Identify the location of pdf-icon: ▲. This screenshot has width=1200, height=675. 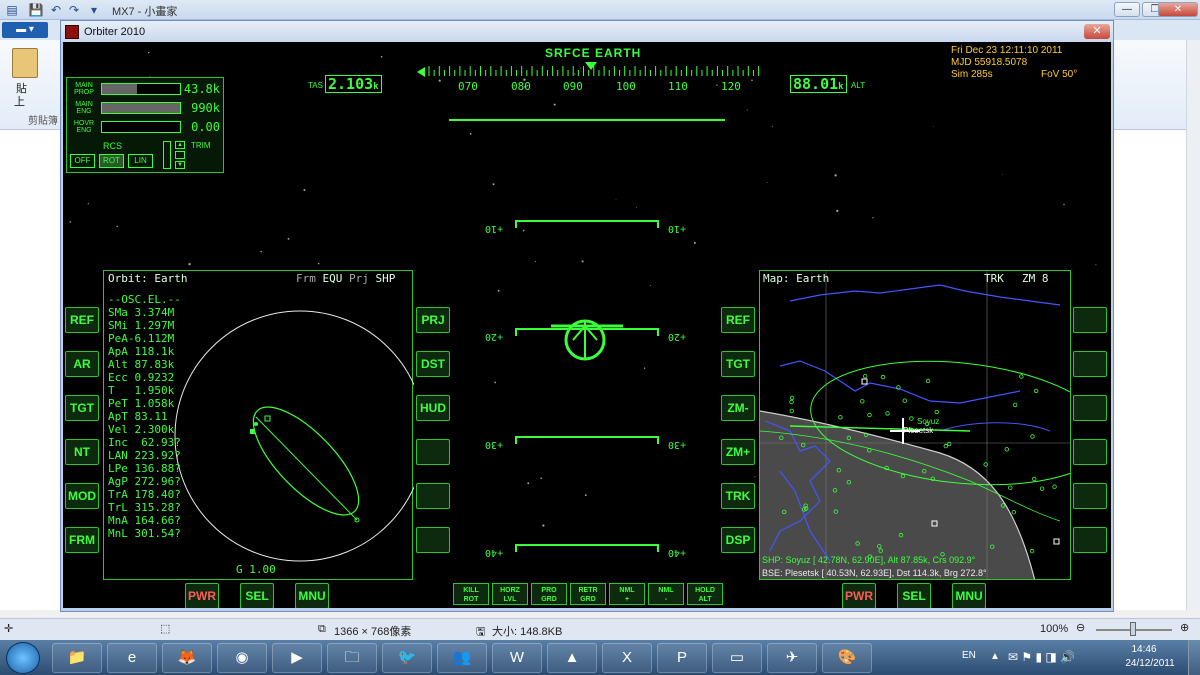
(572, 658).